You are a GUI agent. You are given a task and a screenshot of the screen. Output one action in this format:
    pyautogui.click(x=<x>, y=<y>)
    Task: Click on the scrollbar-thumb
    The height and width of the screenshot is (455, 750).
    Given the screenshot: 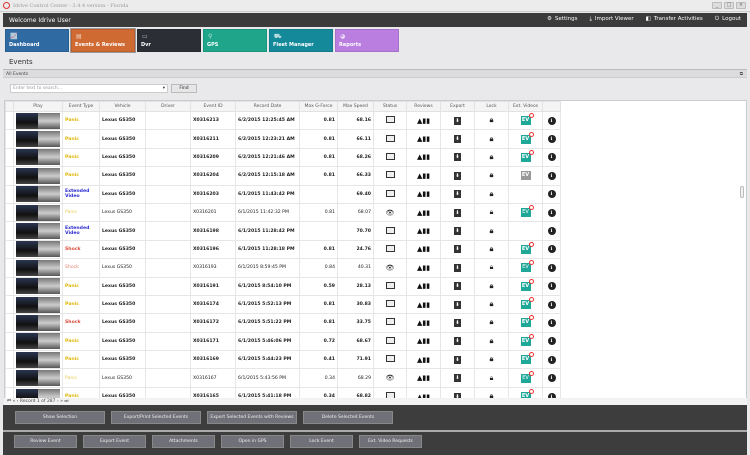 What is the action you would take?
    pyautogui.click(x=742, y=192)
    